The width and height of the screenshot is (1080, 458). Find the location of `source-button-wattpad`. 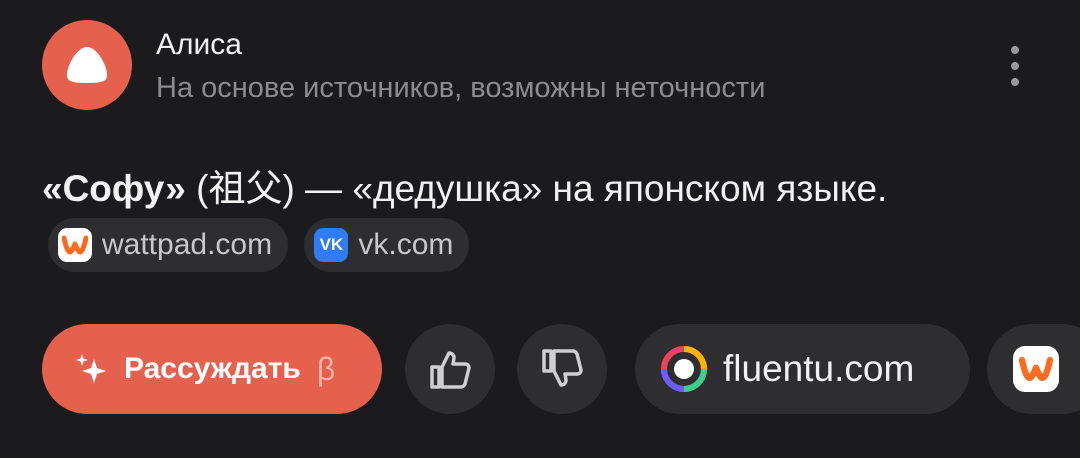

source-button-wattpad is located at coordinates (1033, 369).